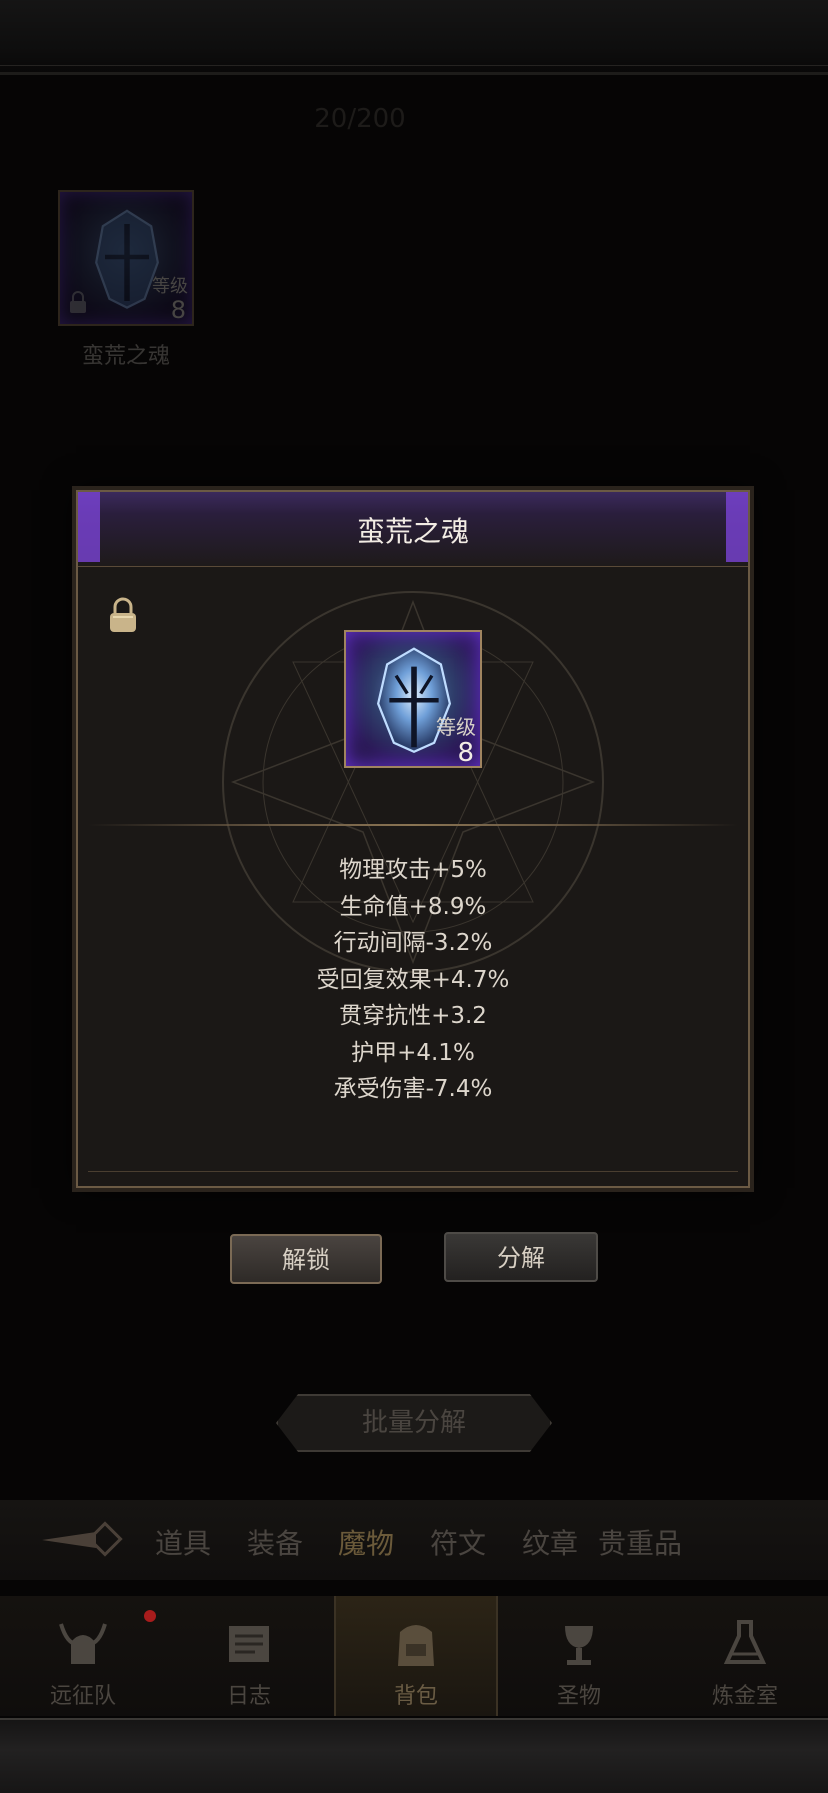 Image resolution: width=828 pixels, height=1793 pixels. What do you see at coordinates (249, 1644) in the screenshot?
I see `scroll-icon` at bounding box center [249, 1644].